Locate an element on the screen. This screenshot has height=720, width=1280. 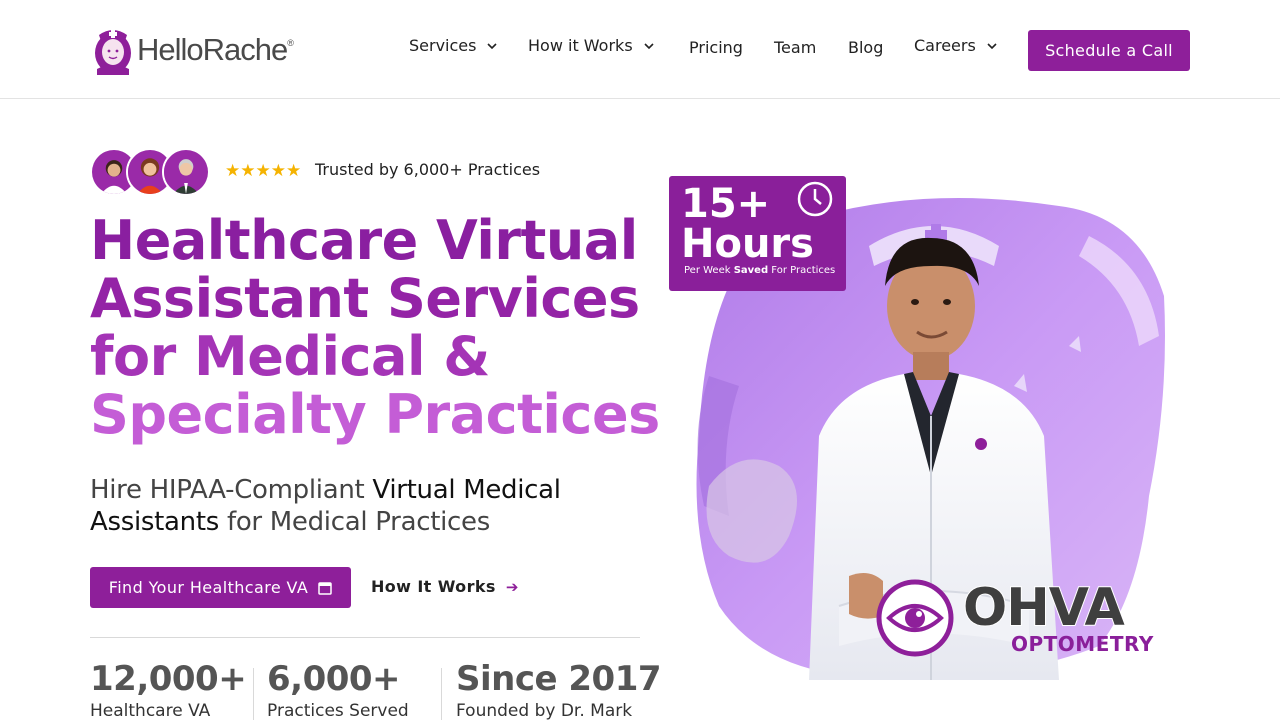
subhead-part1: Hire HIPAA-Compliant is located at coordinates (231, 490).